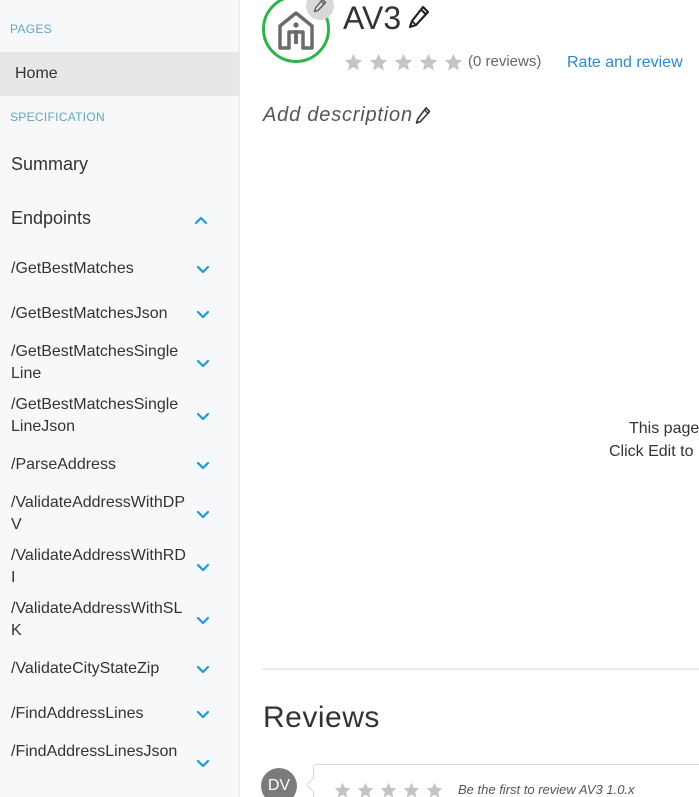 The width and height of the screenshot is (699, 797). I want to click on avatar: DV, so click(279, 782).